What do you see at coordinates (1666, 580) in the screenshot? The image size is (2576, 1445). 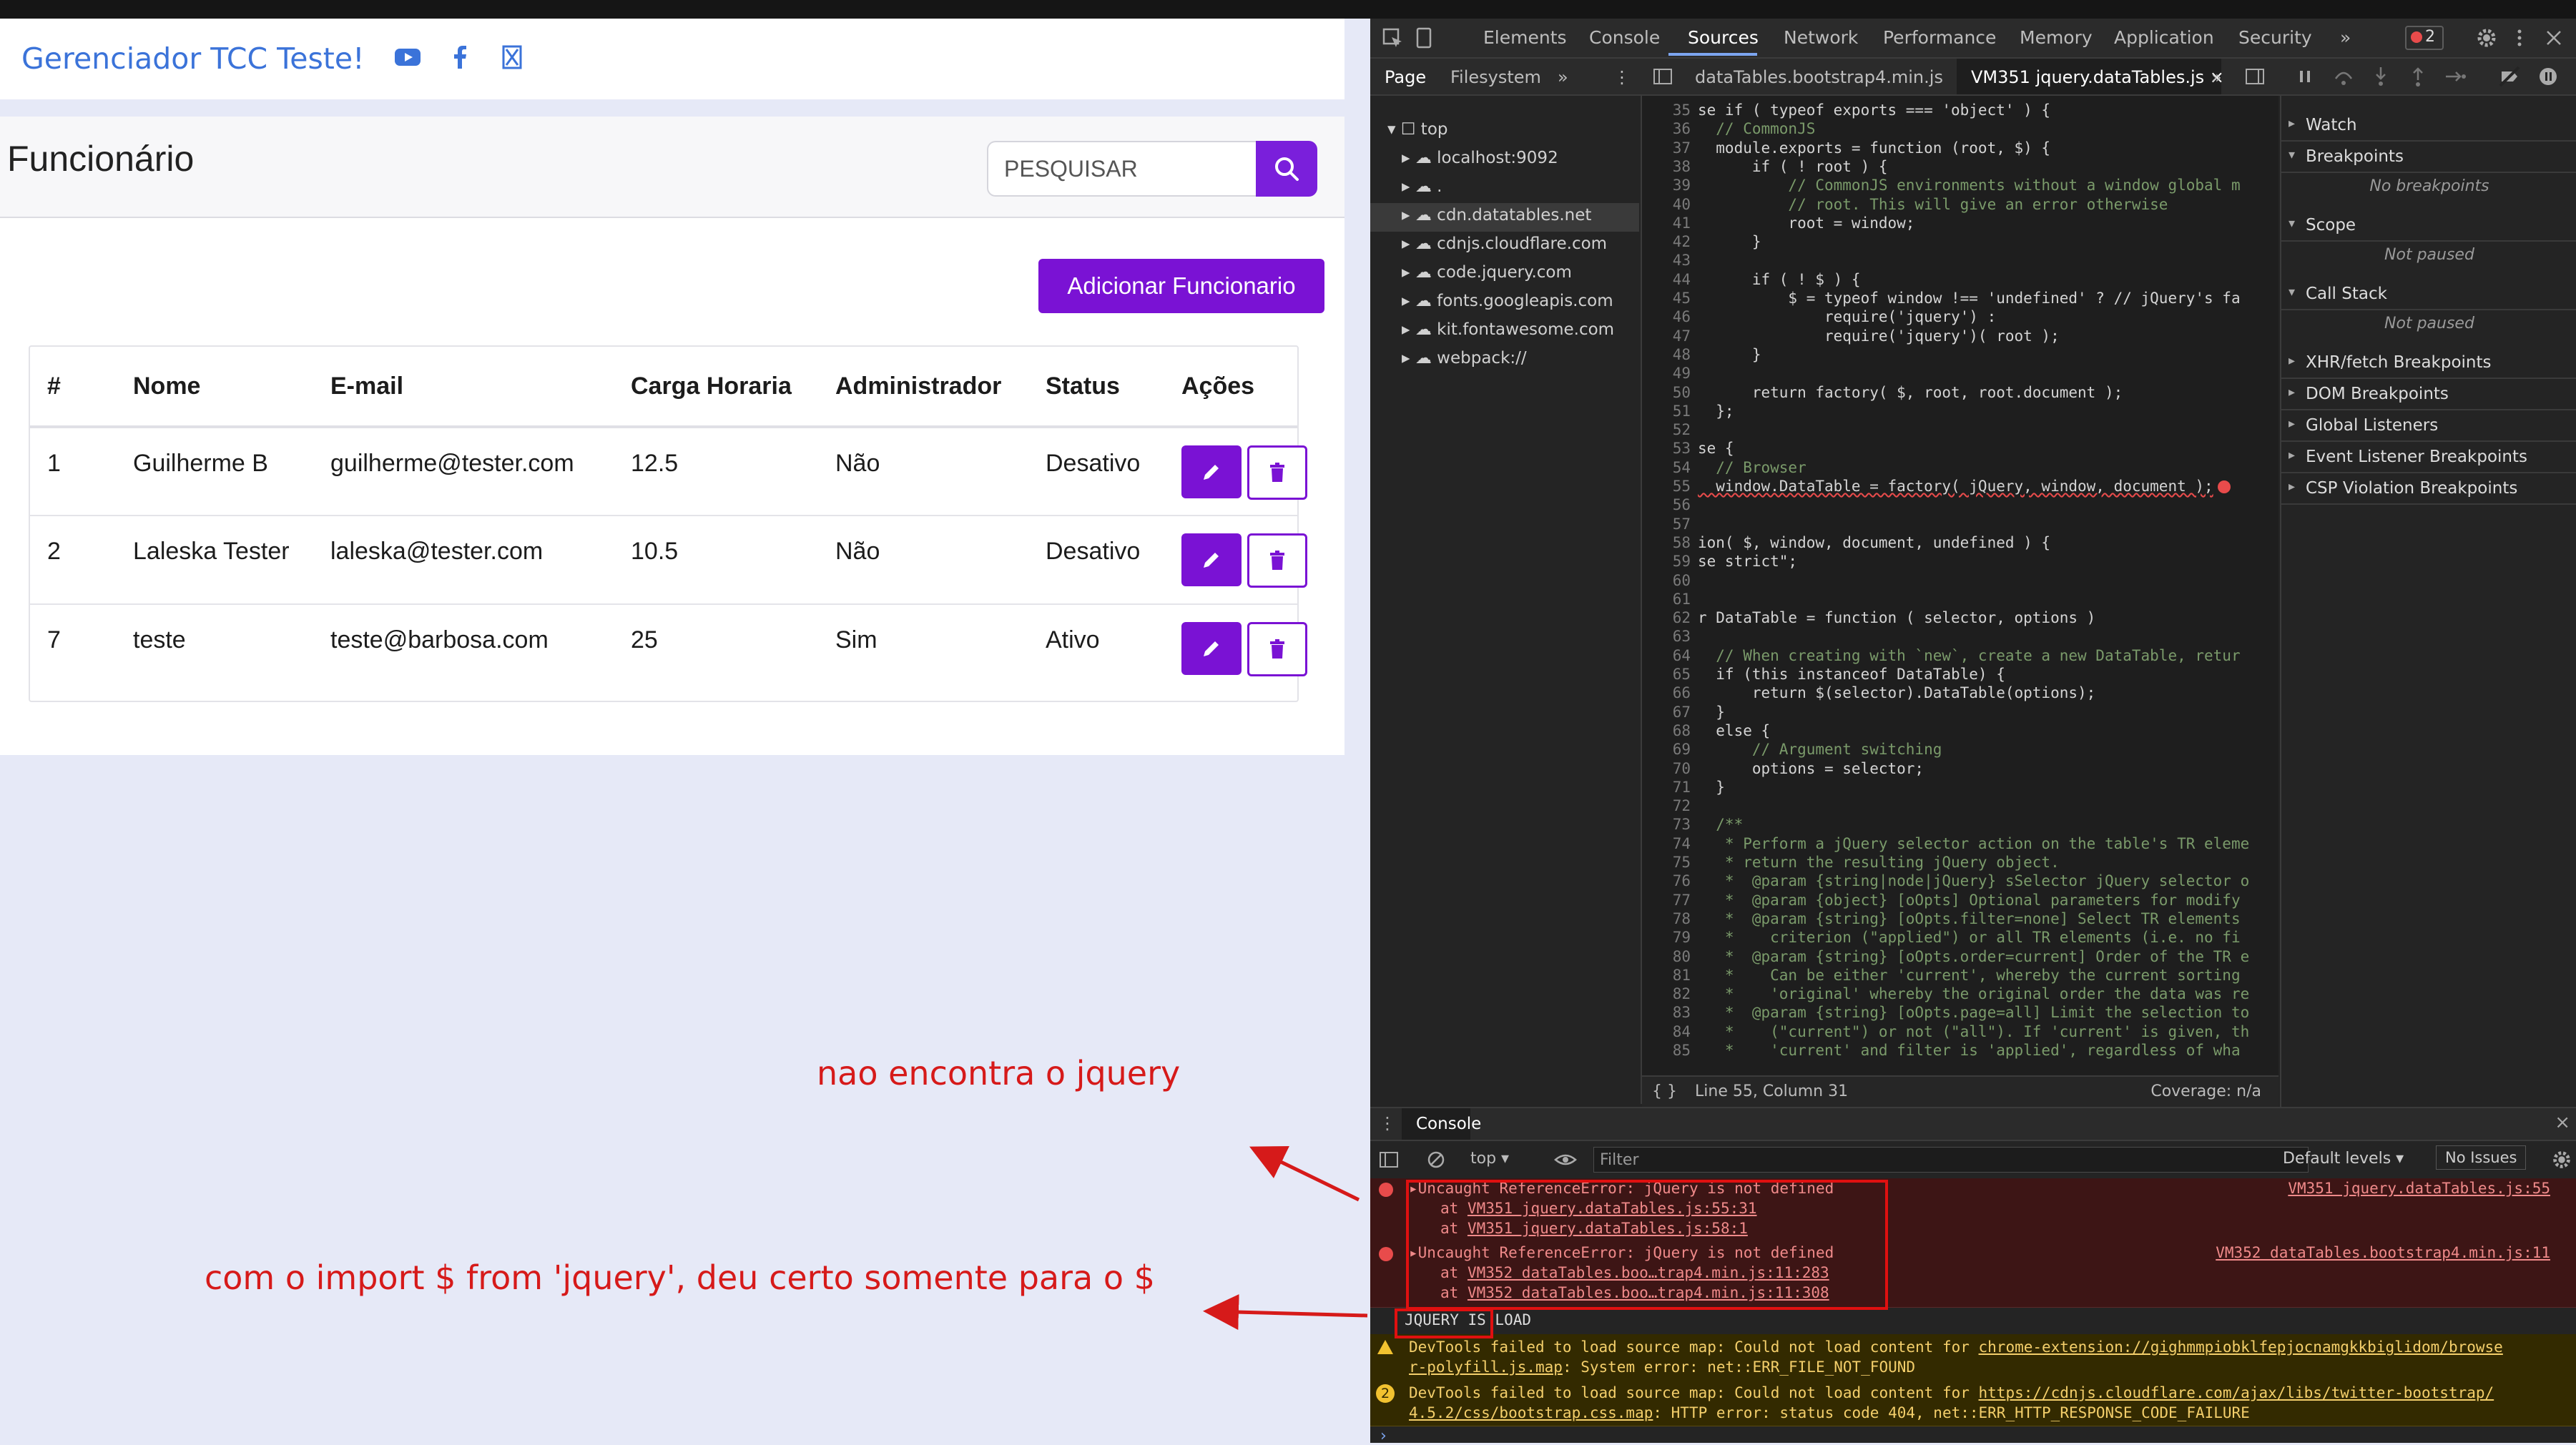 I see `line-number: 60` at bounding box center [1666, 580].